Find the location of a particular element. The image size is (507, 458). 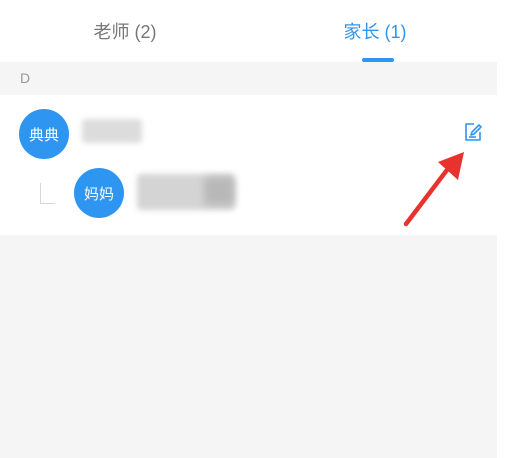

parent-name-blurred-dark is located at coordinates (219, 191).